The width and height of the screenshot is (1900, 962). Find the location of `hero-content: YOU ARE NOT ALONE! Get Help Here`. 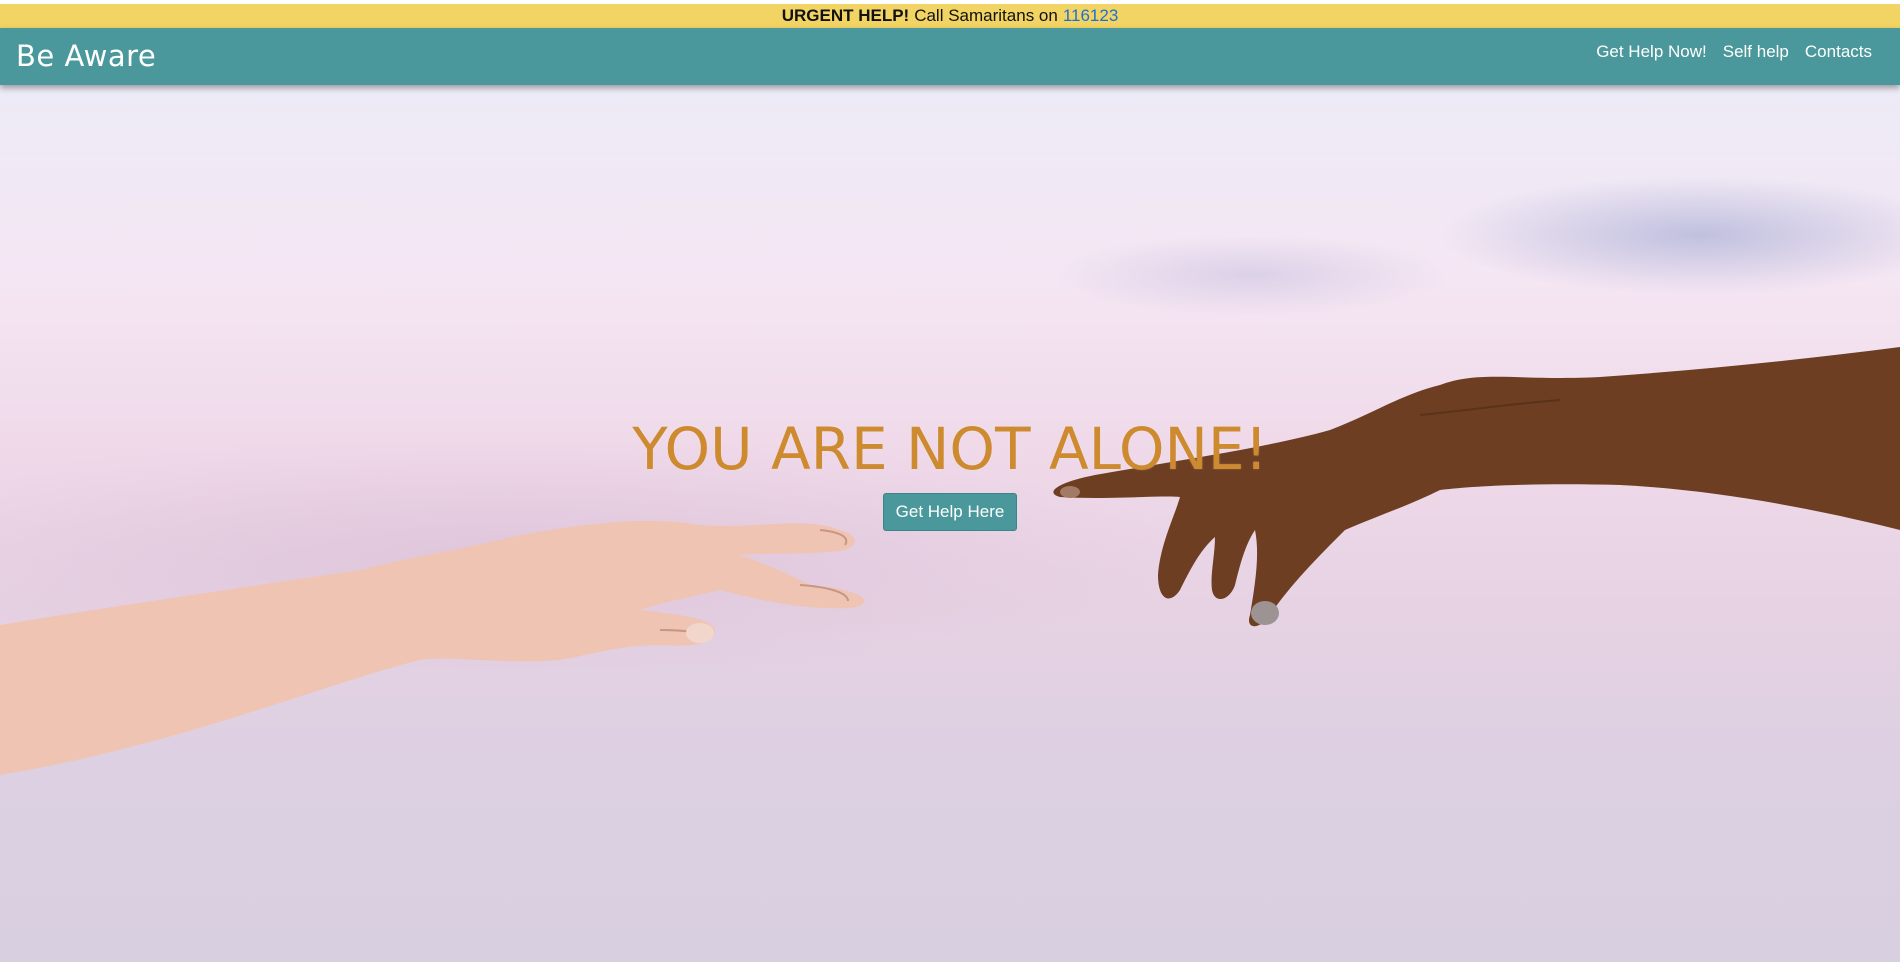

hero-content: YOU ARE NOT ALONE! Get Help Here is located at coordinates (950, 473).